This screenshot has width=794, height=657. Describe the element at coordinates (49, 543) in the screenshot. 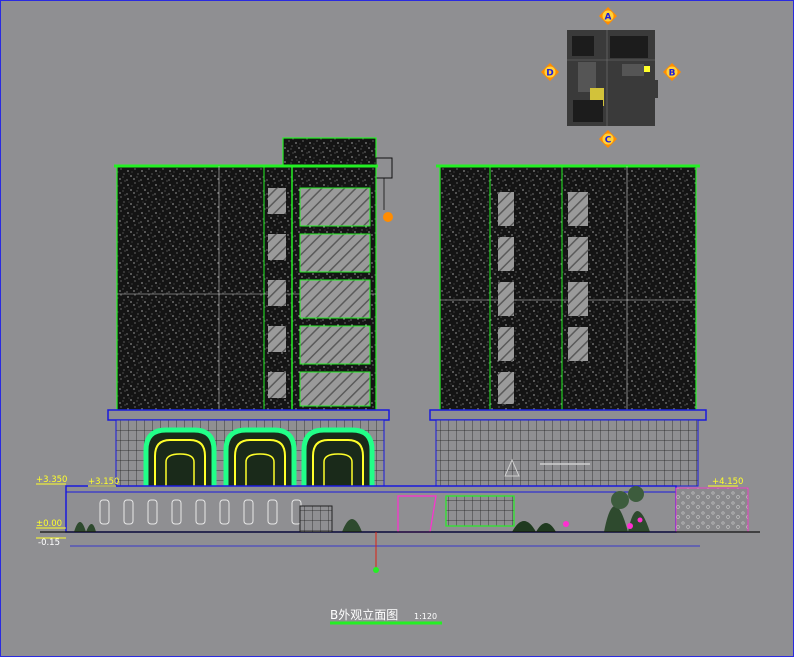

I see `level-left-low: -0.15` at that location.